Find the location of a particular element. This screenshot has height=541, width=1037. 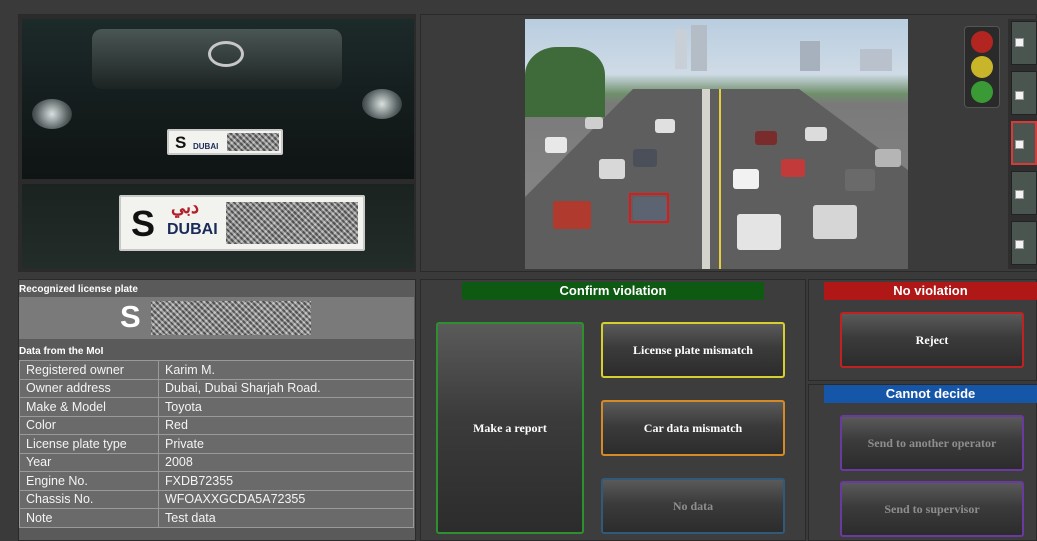

no-violation-header: No violation is located at coordinates (930, 291).